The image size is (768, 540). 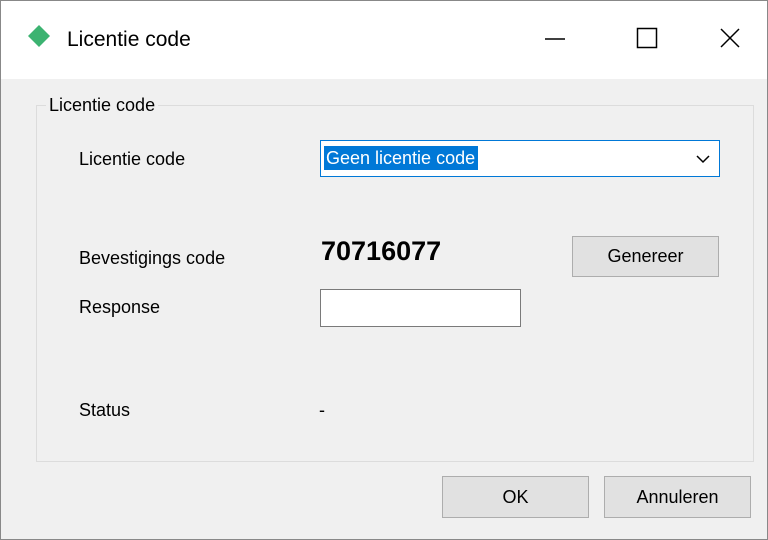 What do you see at coordinates (105, 410) in the screenshot?
I see `status-label: Status` at bounding box center [105, 410].